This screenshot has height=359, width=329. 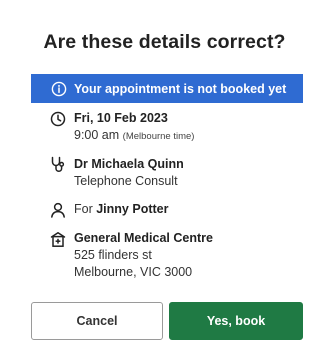 What do you see at coordinates (167, 321) in the screenshot?
I see `dialog-actions: Cancel Yes, book` at bounding box center [167, 321].